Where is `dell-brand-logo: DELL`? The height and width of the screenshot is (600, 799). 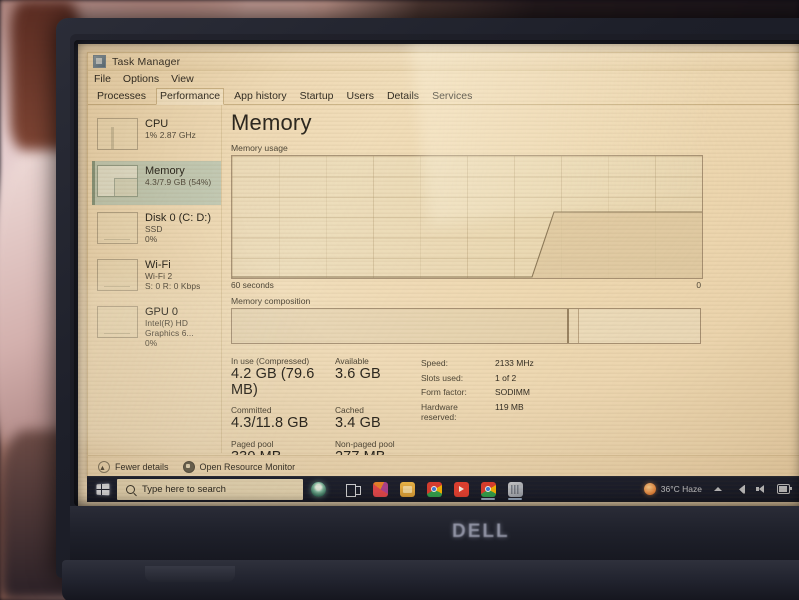 dell-brand-logo: DELL is located at coordinates (481, 531).